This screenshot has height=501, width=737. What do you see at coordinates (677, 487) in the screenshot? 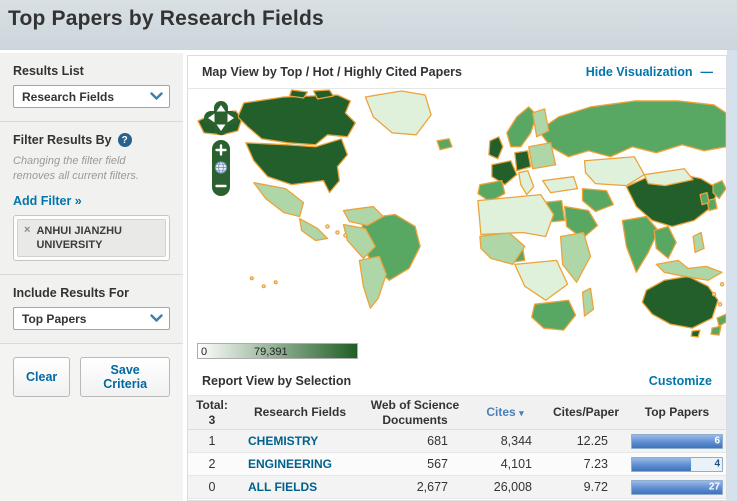
I see `top-papers-bar: 27` at bounding box center [677, 487].